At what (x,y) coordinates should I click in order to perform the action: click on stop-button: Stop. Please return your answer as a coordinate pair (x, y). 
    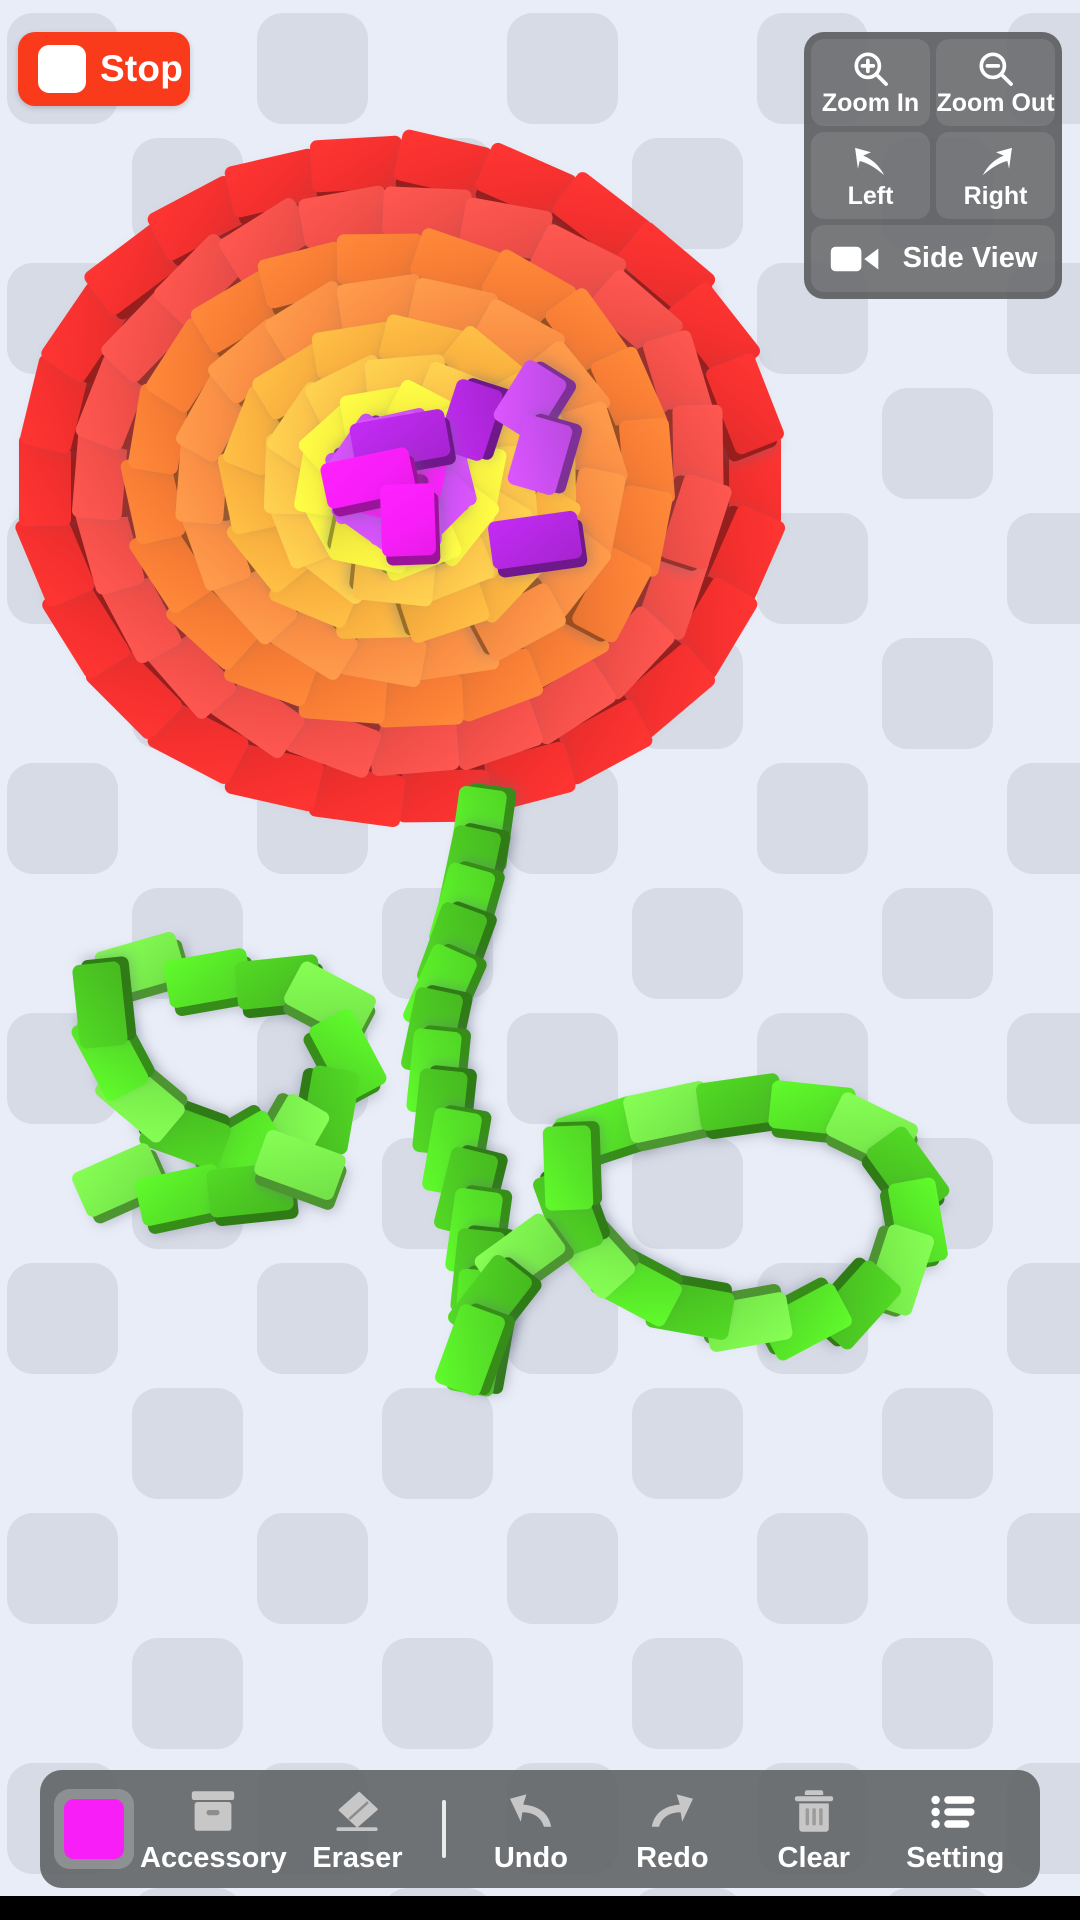
    Looking at the image, I should click on (104, 69).